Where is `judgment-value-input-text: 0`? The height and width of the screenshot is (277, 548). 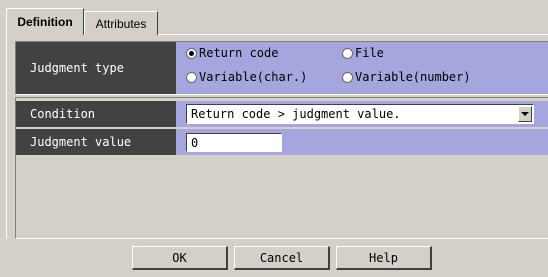 judgment-value-input-text: 0 is located at coordinates (195, 142).